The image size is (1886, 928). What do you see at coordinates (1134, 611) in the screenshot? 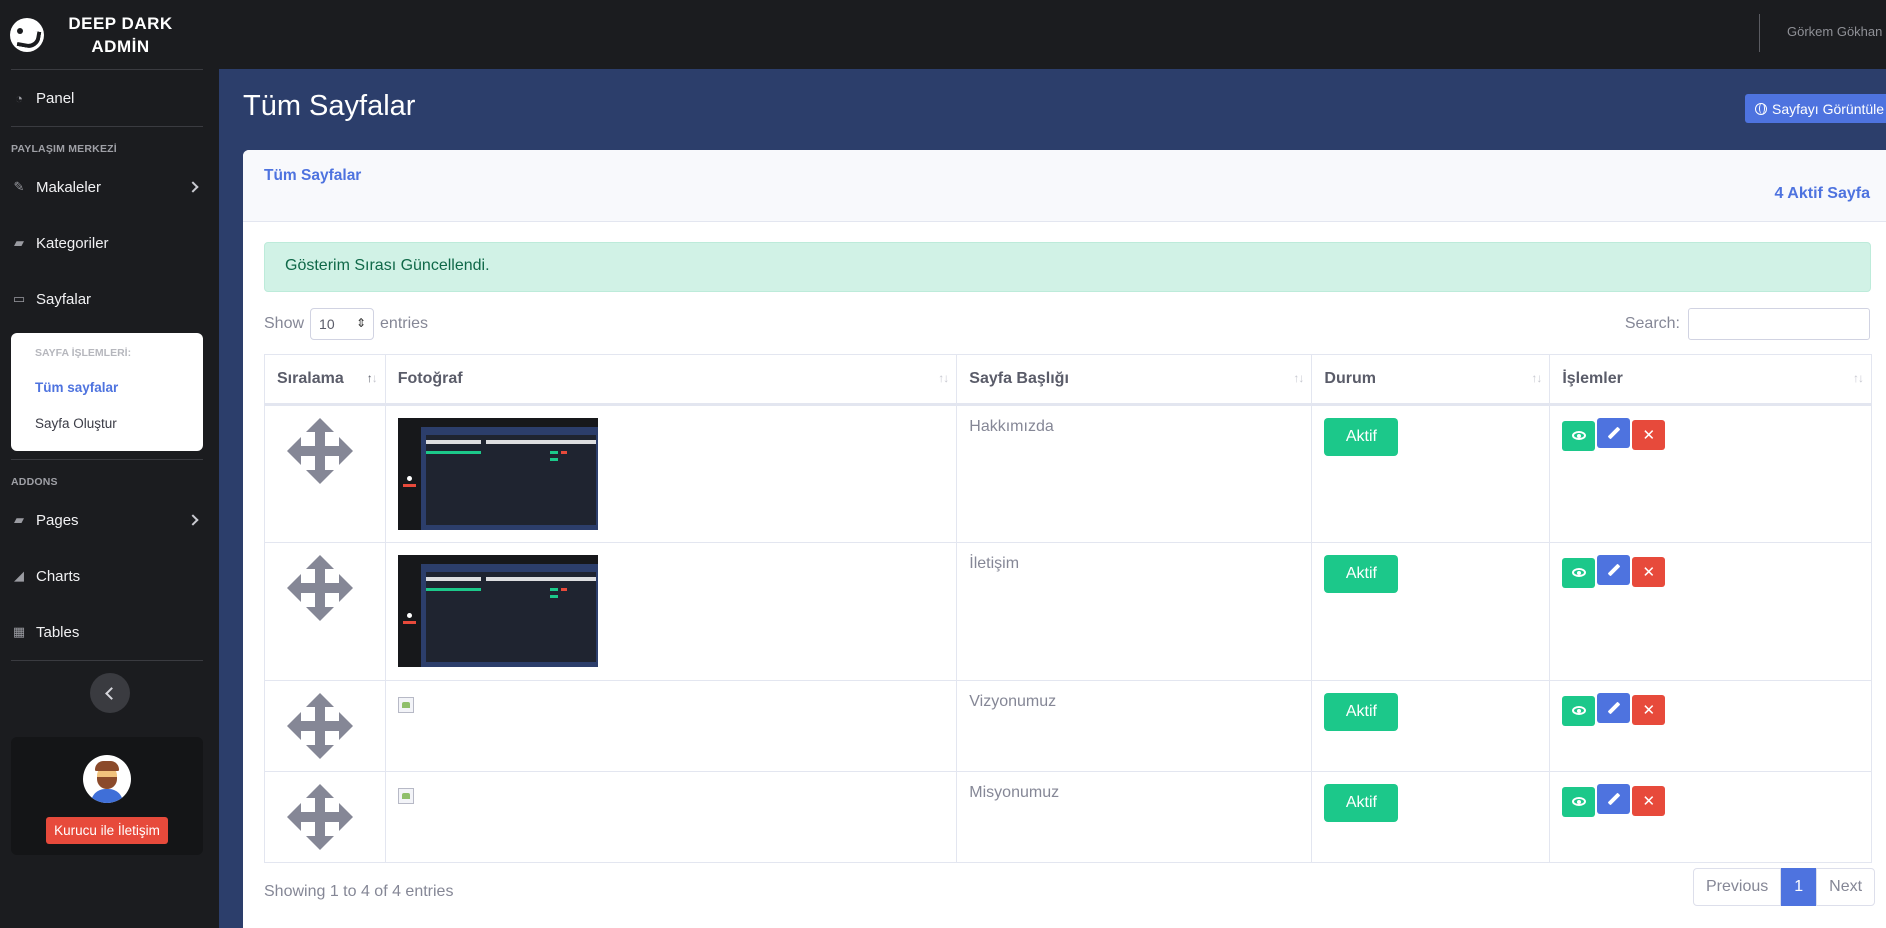
I see `page-title-cell: İletişim` at bounding box center [1134, 611].